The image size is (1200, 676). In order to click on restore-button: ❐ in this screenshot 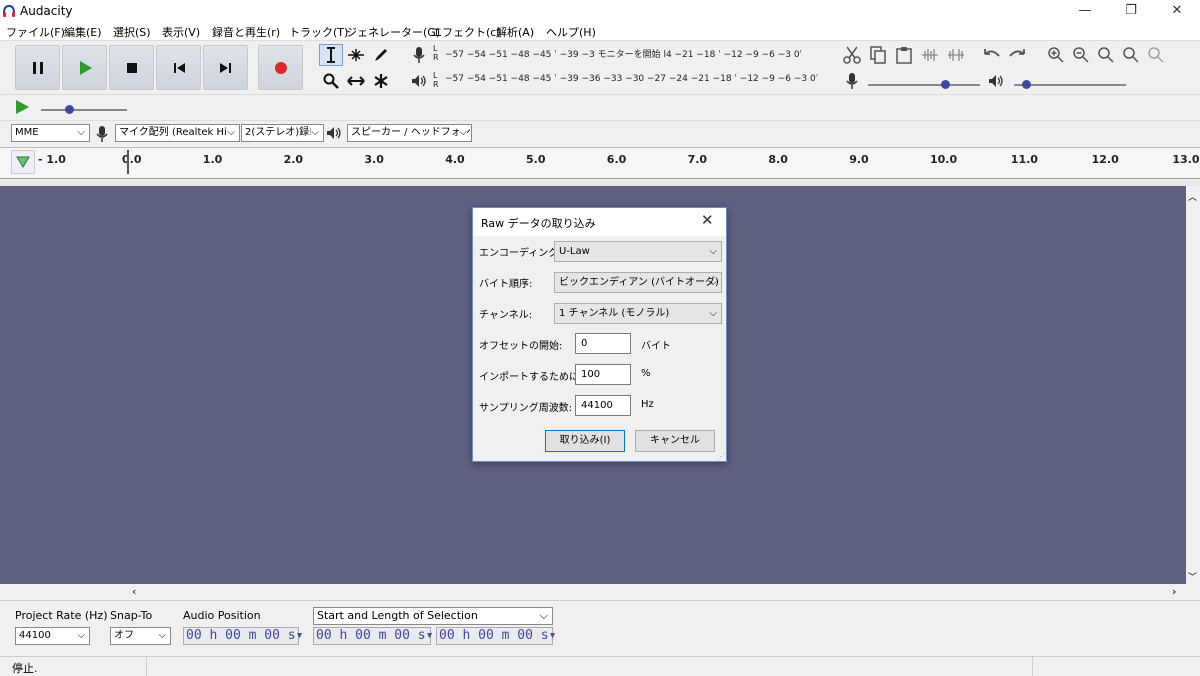, I will do `click(1131, 11)`.